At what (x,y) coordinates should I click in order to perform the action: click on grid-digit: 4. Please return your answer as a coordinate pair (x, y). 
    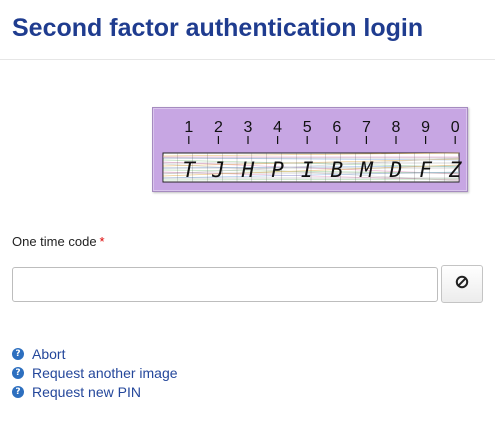
    Looking at the image, I should click on (277, 127).